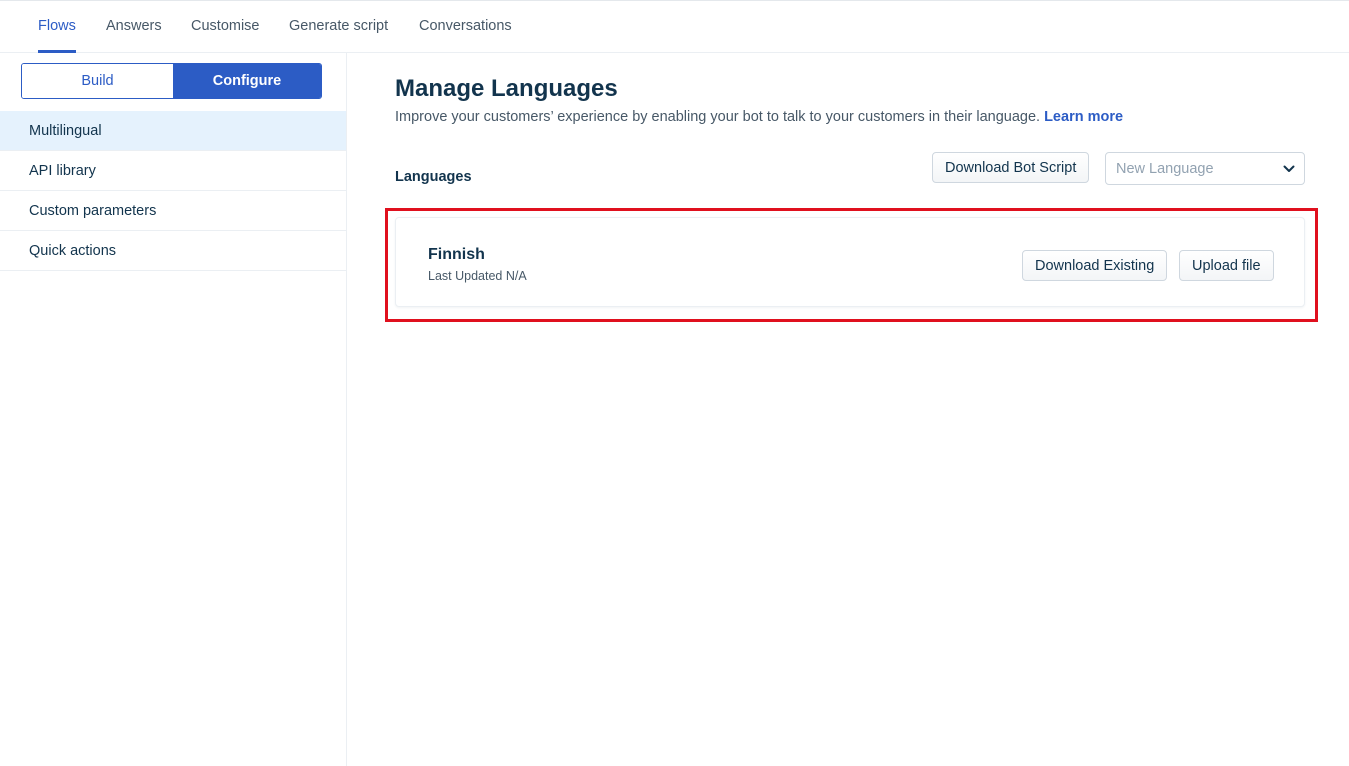  I want to click on page-title: Manage Languages, so click(506, 88).